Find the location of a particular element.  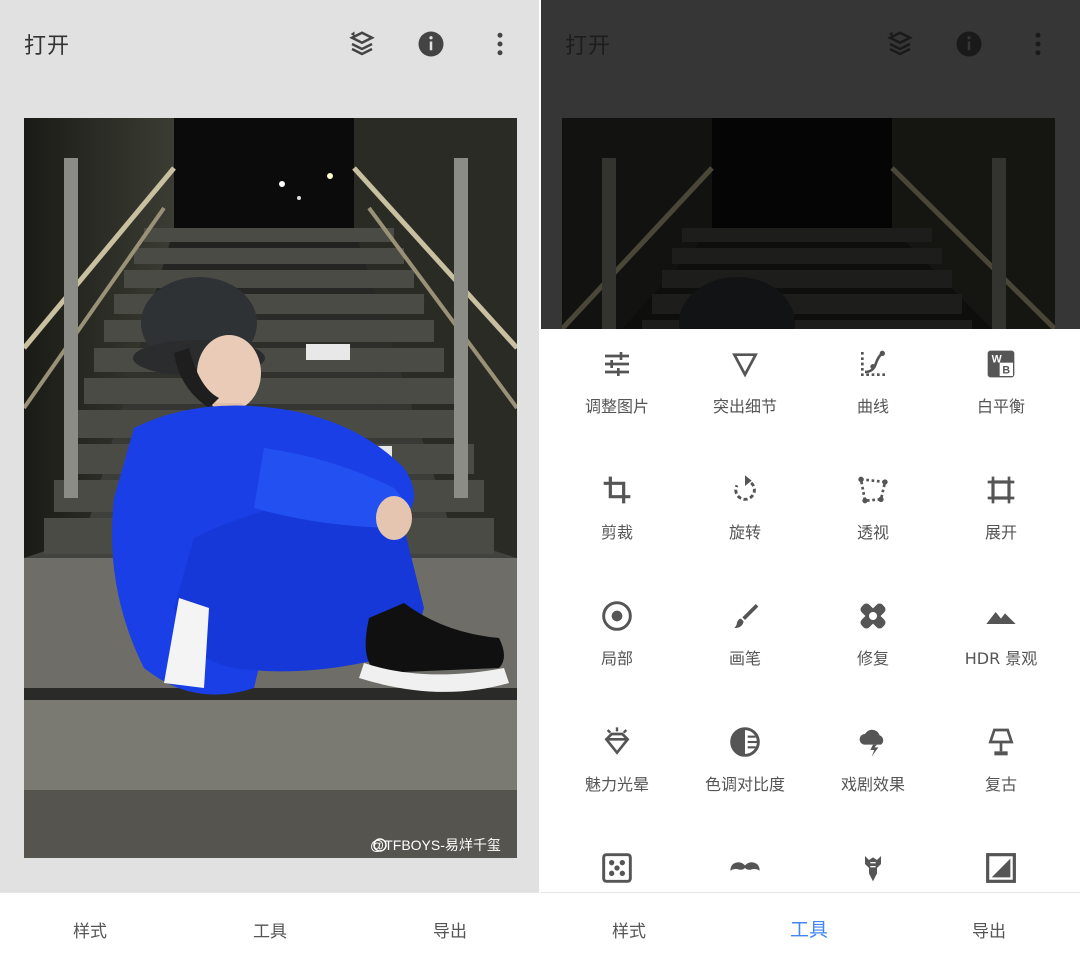

guitar-icon is located at coordinates (873, 868).